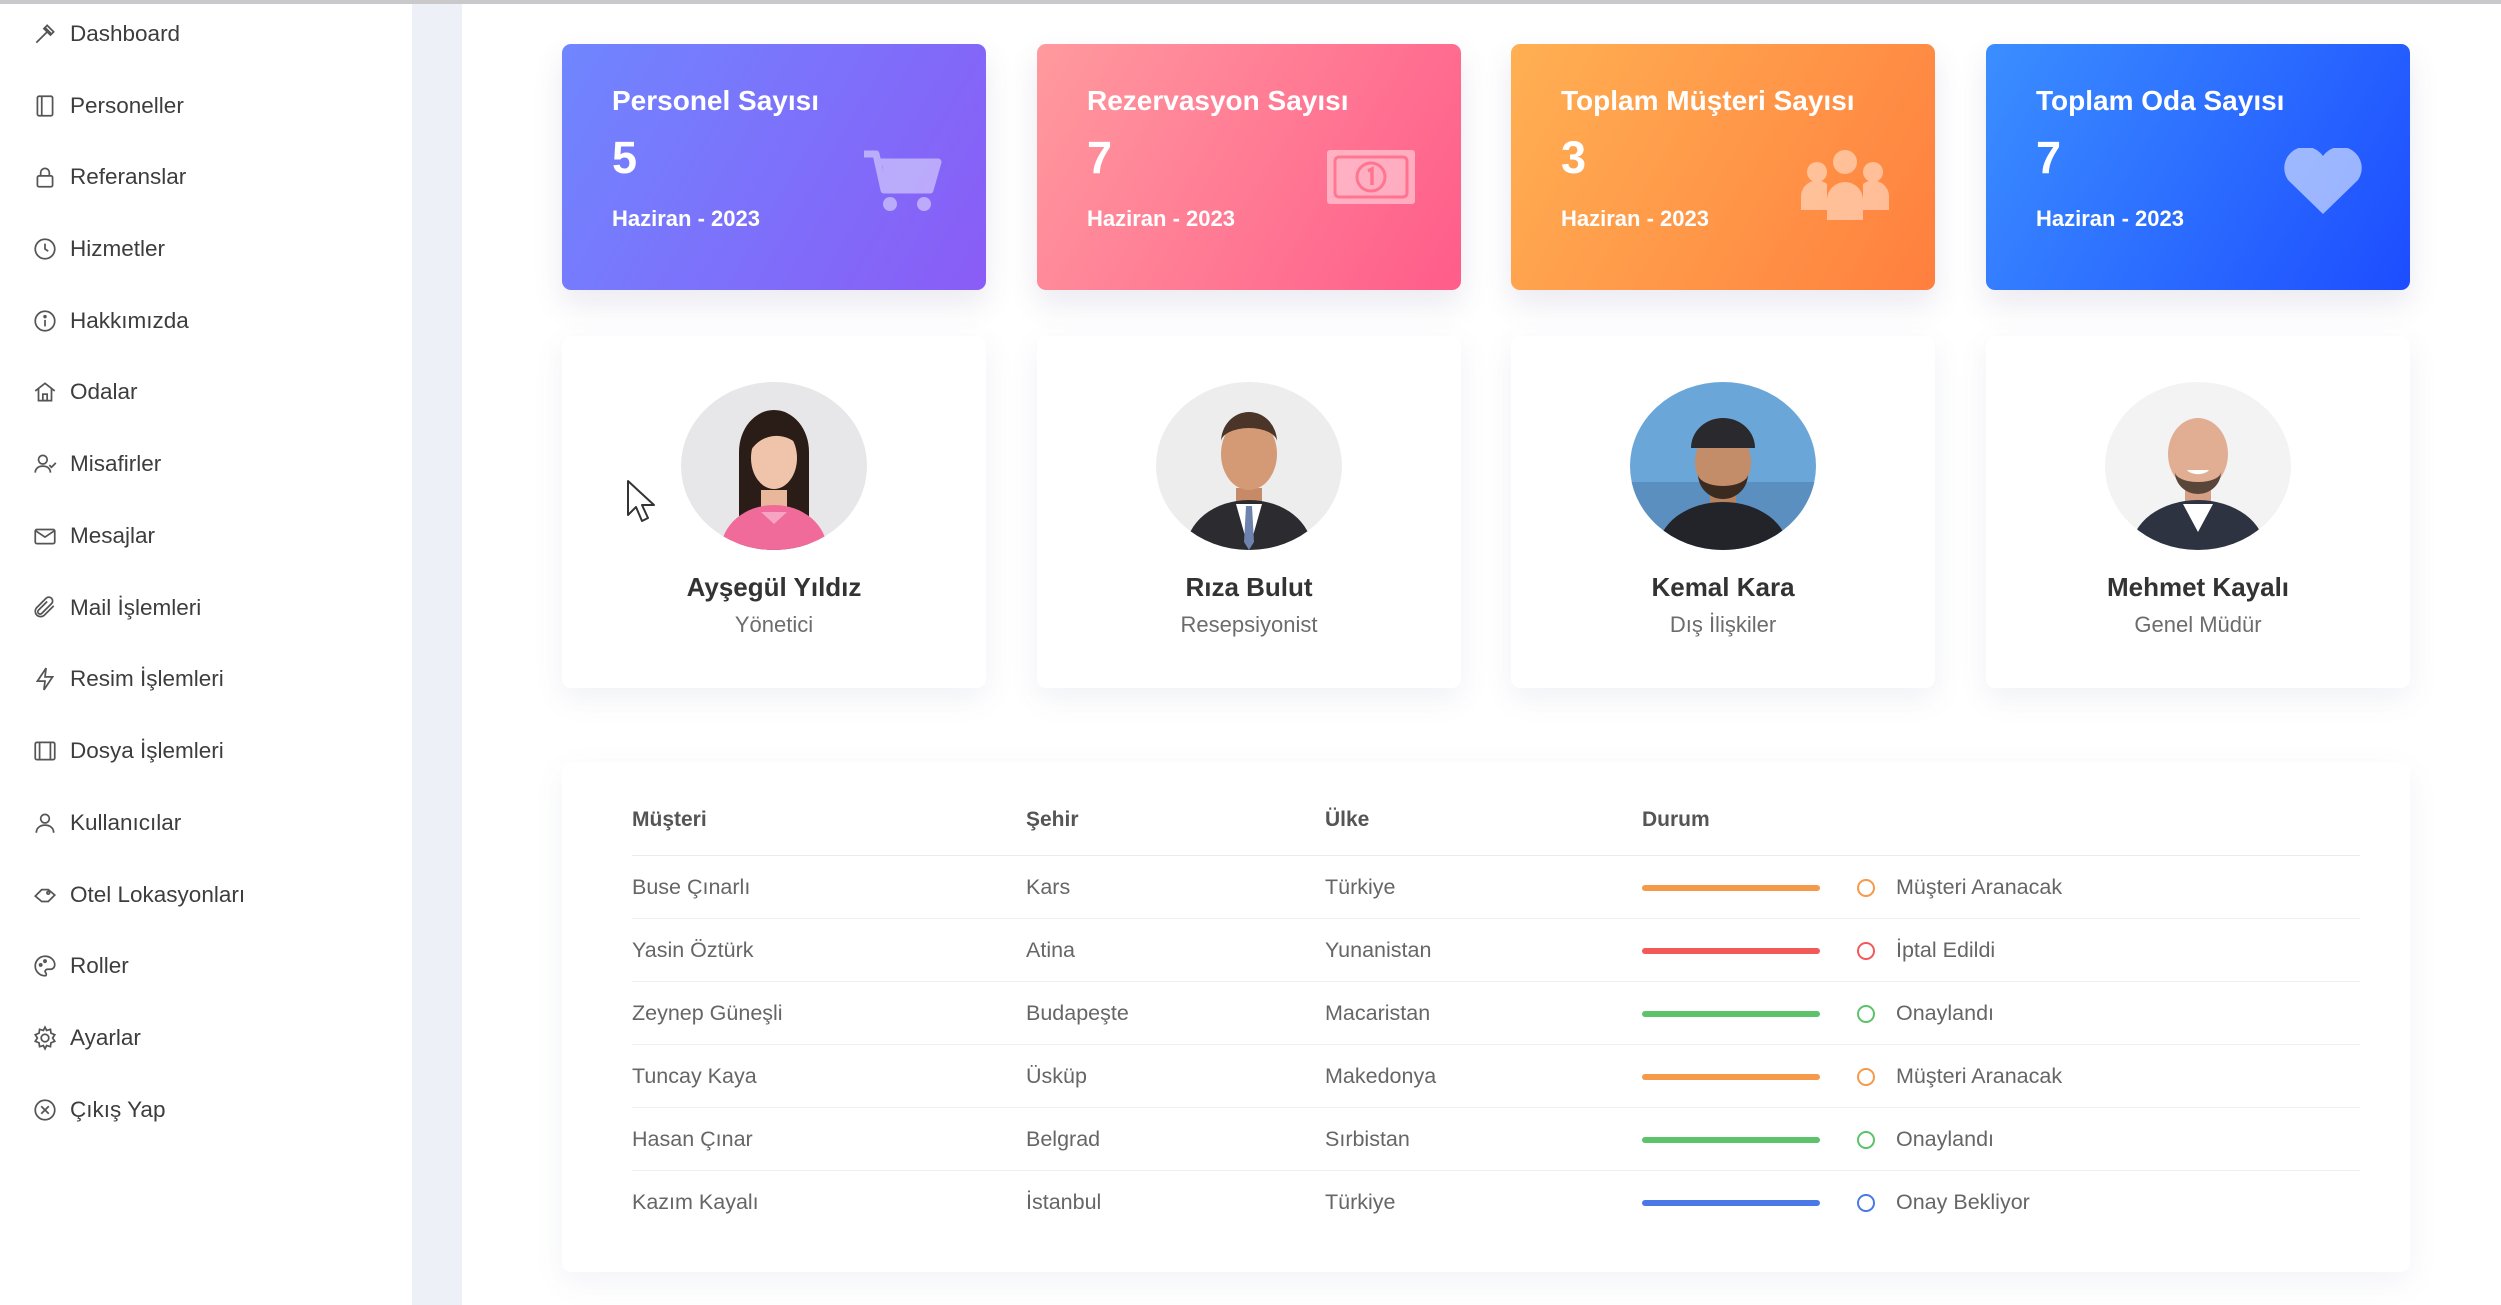 The height and width of the screenshot is (1305, 2501). Describe the element at coordinates (1077, 1013) in the screenshot. I see `city-cell: Budapeşte` at that location.